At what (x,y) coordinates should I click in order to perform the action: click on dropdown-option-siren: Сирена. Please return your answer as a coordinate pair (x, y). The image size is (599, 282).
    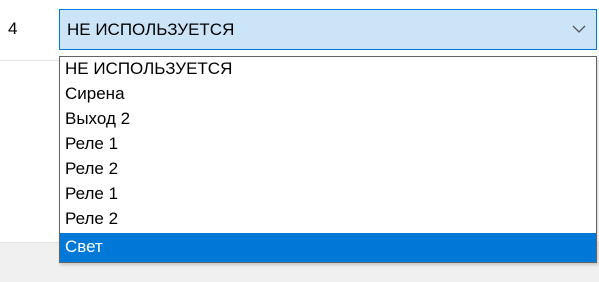
    Looking at the image, I should click on (328, 94).